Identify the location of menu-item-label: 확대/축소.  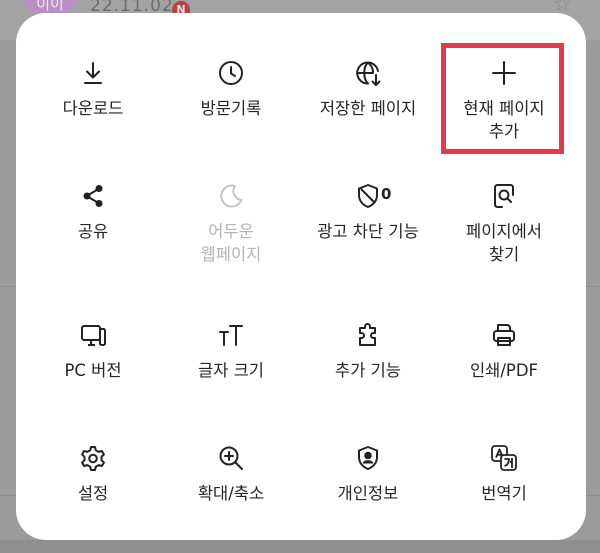
(231, 493).